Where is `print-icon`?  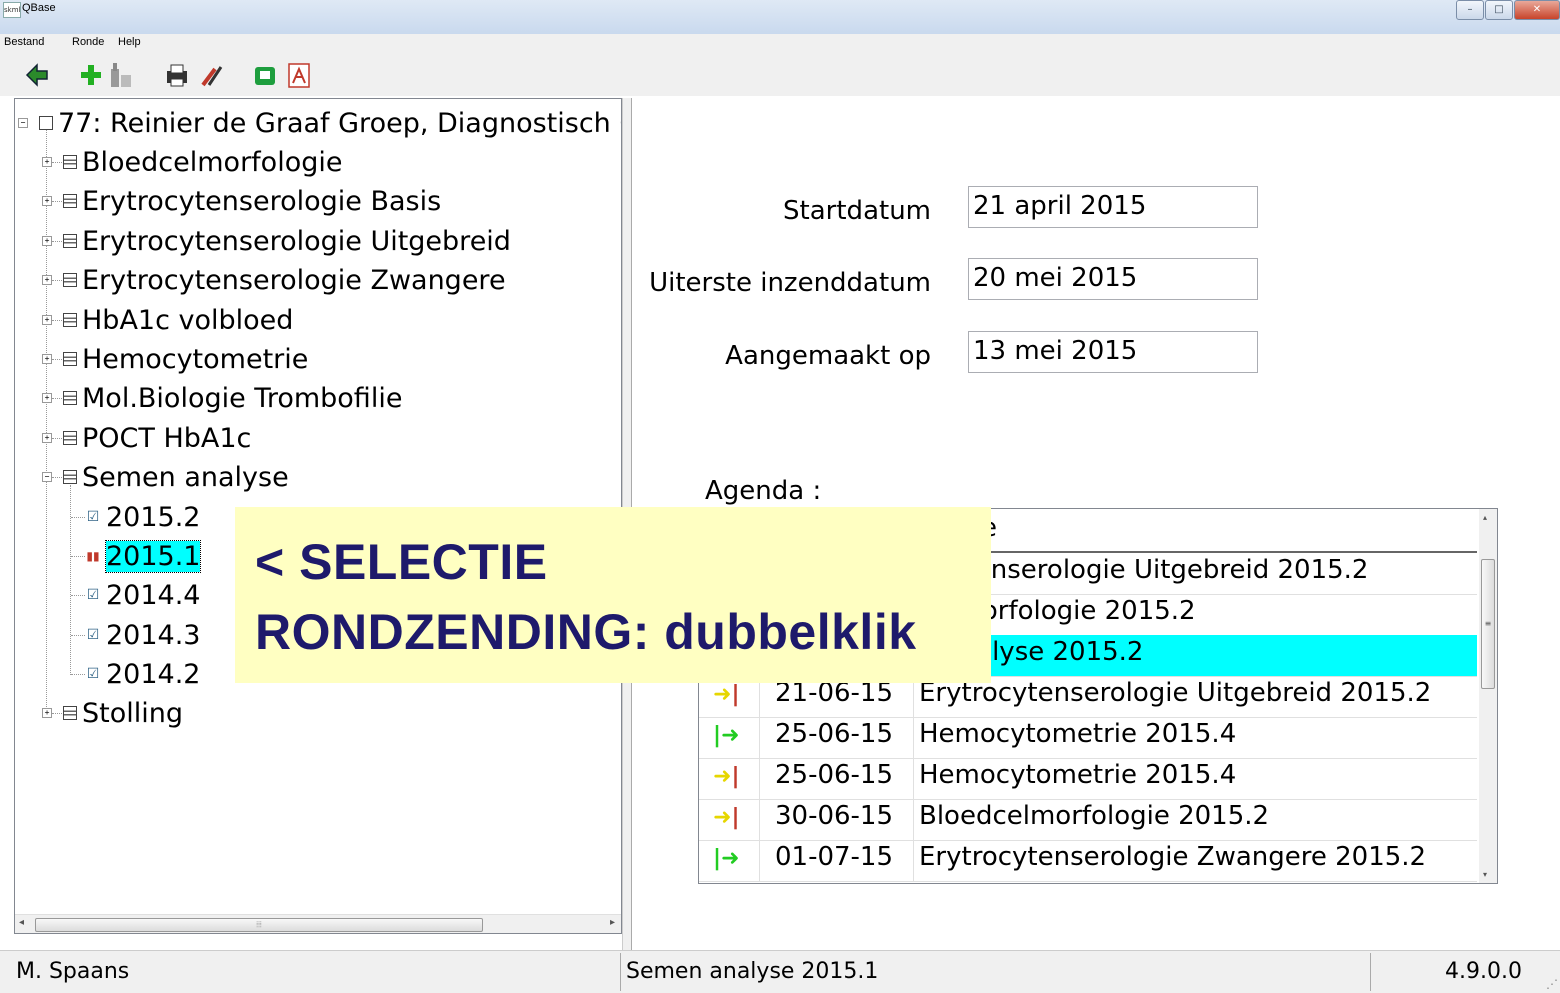
print-icon is located at coordinates (177, 75).